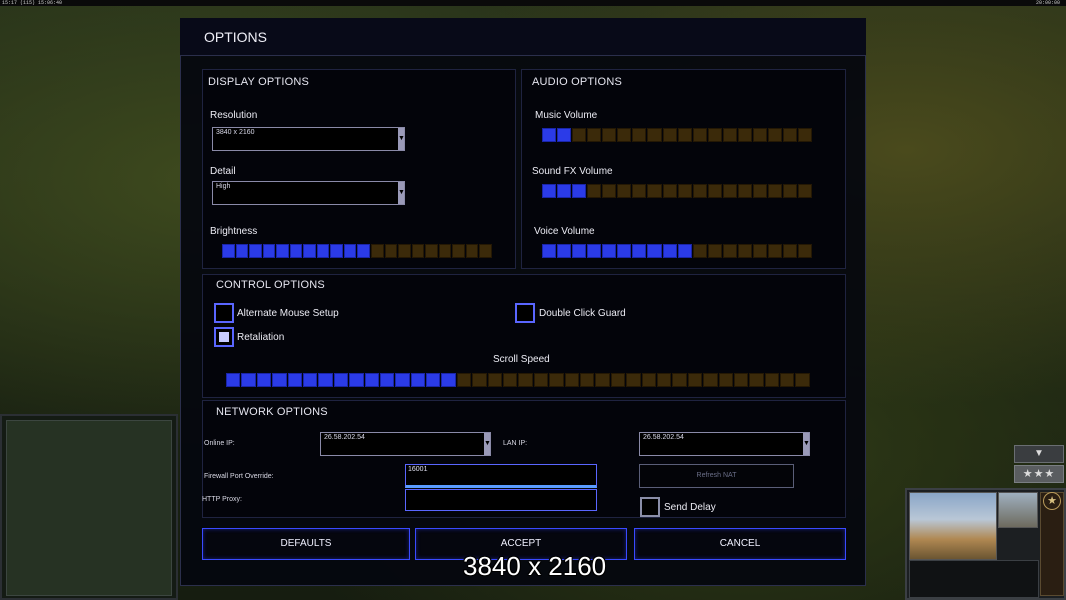 This screenshot has width=1066, height=600. What do you see at coordinates (1052, 501) in the screenshot?
I see `general-star-icon: ★` at bounding box center [1052, 501].